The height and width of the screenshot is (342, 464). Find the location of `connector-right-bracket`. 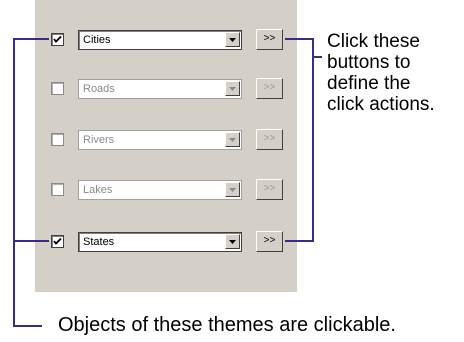

connector-right-bracket is located at coordinates (299, 140).